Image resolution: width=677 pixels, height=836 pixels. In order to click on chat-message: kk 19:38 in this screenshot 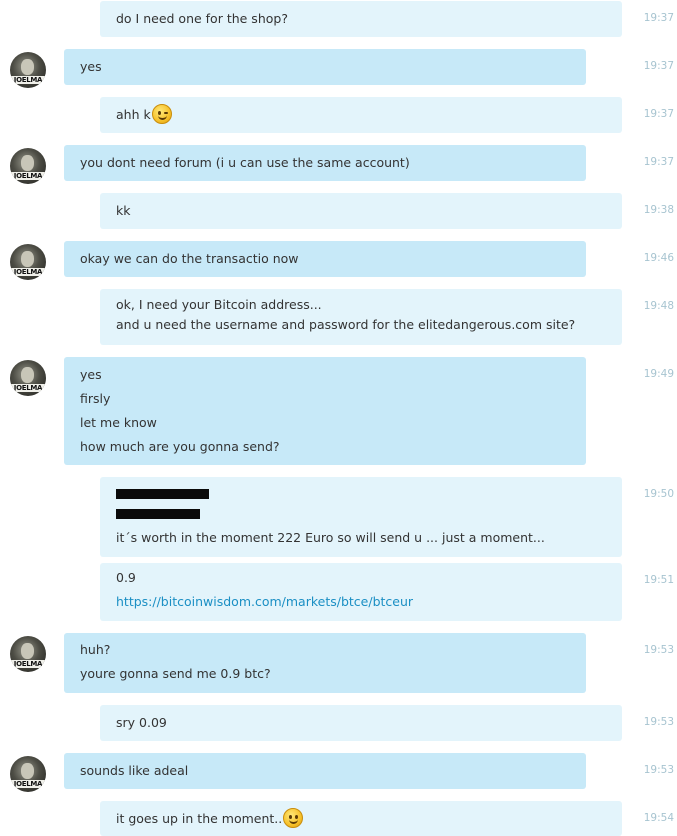, I will do `click(338, 211)`.